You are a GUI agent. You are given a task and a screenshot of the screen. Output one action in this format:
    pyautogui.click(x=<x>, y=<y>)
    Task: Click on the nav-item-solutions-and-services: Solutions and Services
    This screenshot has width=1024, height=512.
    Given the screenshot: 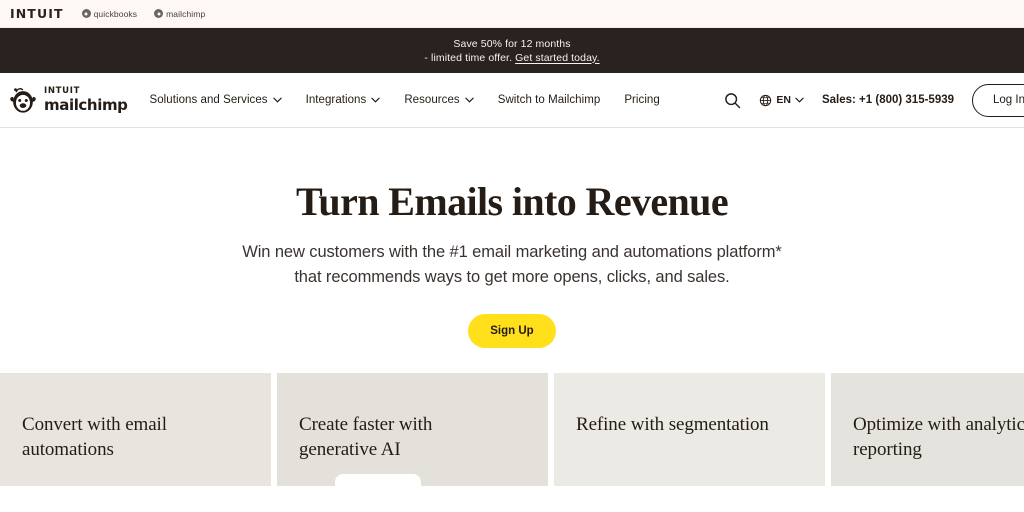 What is the action you would take?
    pyautogui.click(x=216, y=100)
    